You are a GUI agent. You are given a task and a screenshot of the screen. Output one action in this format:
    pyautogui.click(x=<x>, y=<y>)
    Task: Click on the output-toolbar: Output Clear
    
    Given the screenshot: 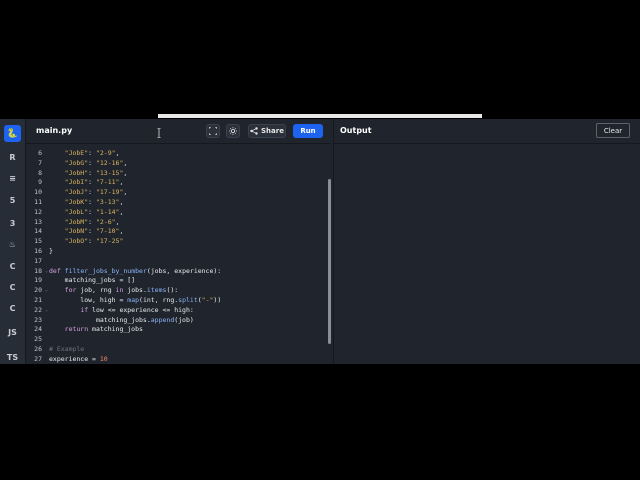 What is the action you would take?
    pyautogui.click(x=487, y=131)
    